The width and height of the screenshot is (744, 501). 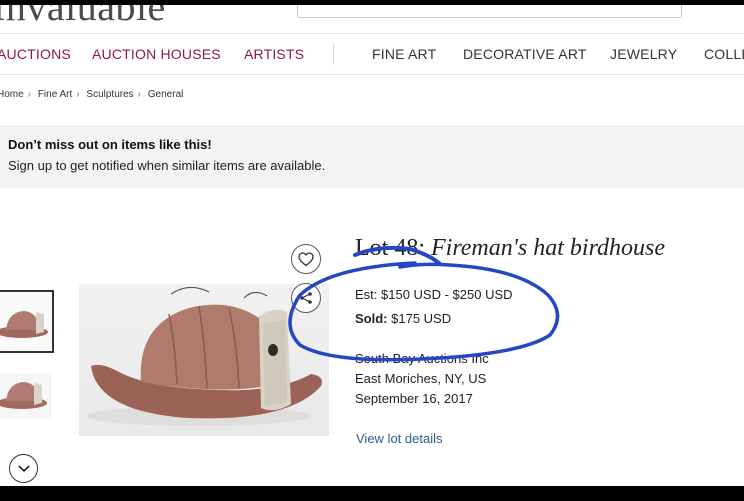 What do you see at coordinates (399, 438) in the screenshot?
I see `view-lot-details-link: View lot details` at bounding box center [399, 438].